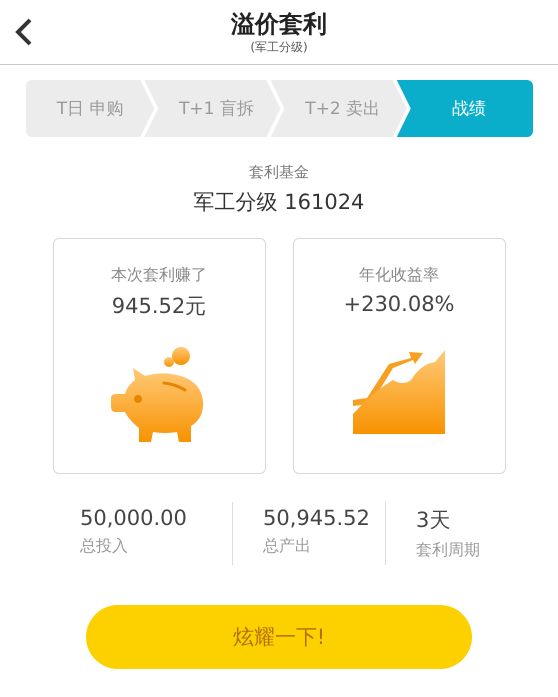 This screenshot has width=558, height=697. What do you see at coordinates (448, 550) in the screenshot?
I see `stat-label: 套利周期` at bounding box center [448, 550].